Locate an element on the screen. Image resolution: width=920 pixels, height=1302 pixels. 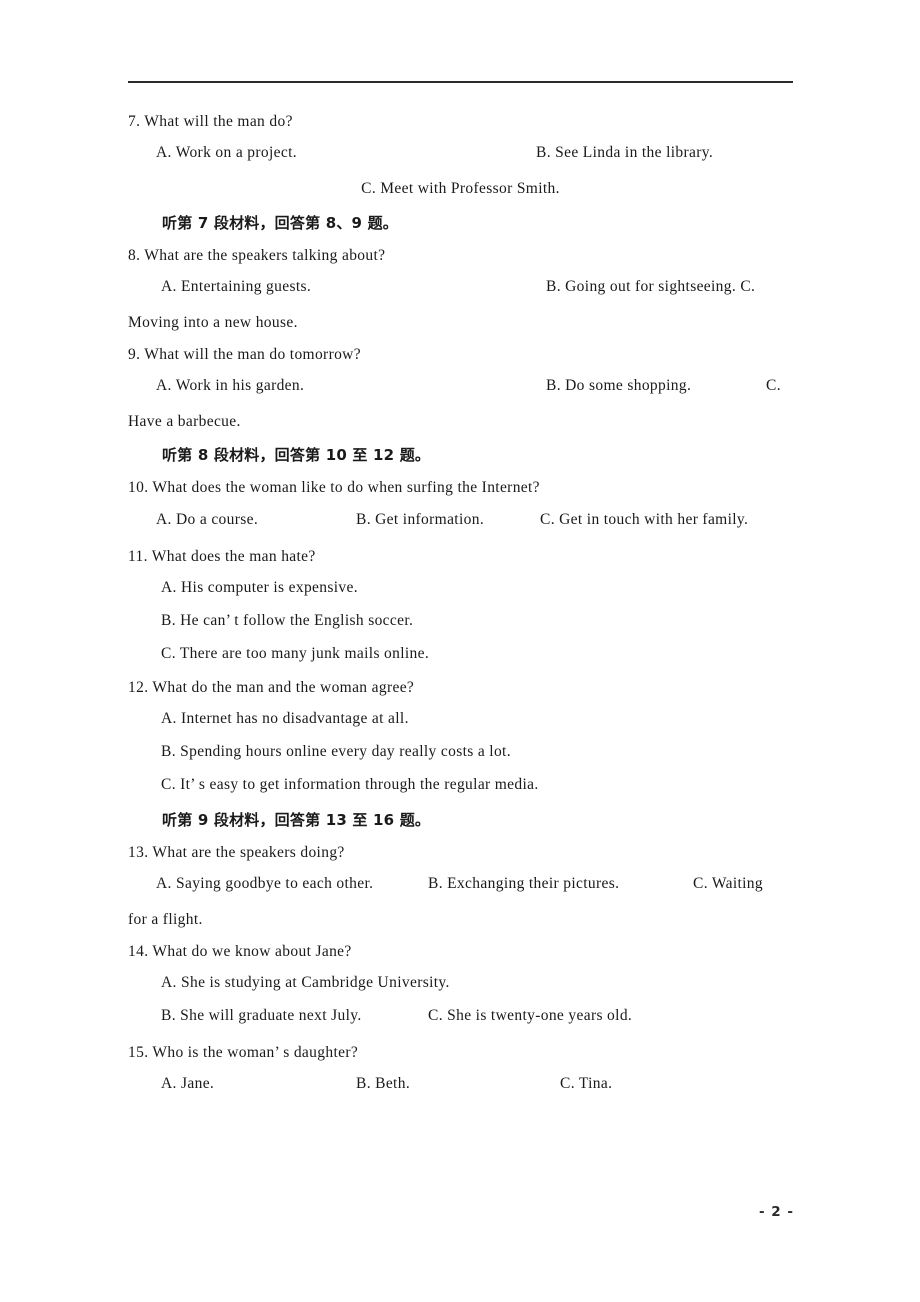
option-8-b: B. Going out for sightseeing. C. is located at coordinates (651, 287).